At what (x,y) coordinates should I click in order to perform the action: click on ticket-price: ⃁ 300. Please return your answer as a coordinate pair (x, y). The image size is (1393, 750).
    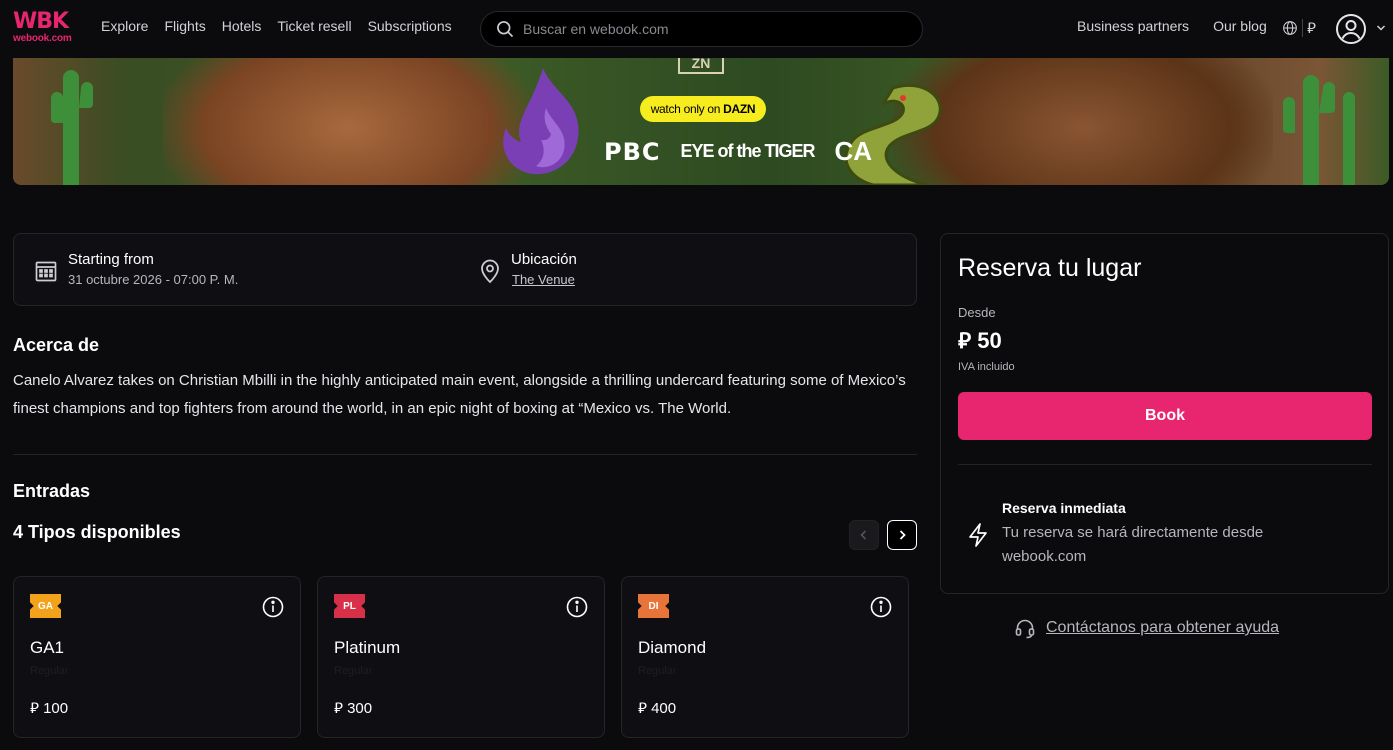
    Looking at the image, I should click on (353, 708).